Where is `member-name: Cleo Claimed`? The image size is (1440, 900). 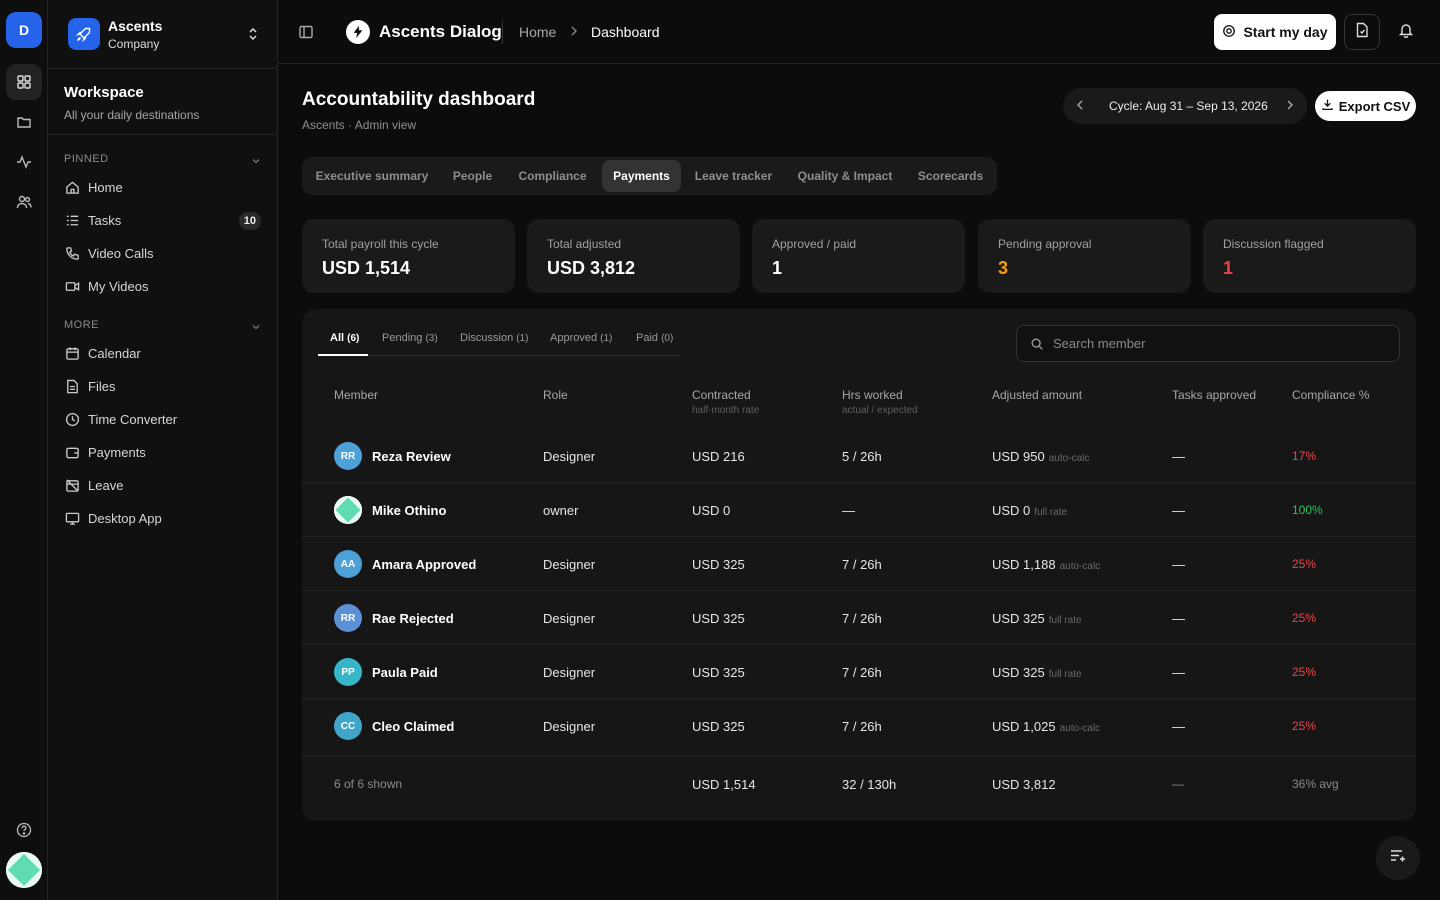 member-name: Cleo Claimed is located at coordinates (413, 726).